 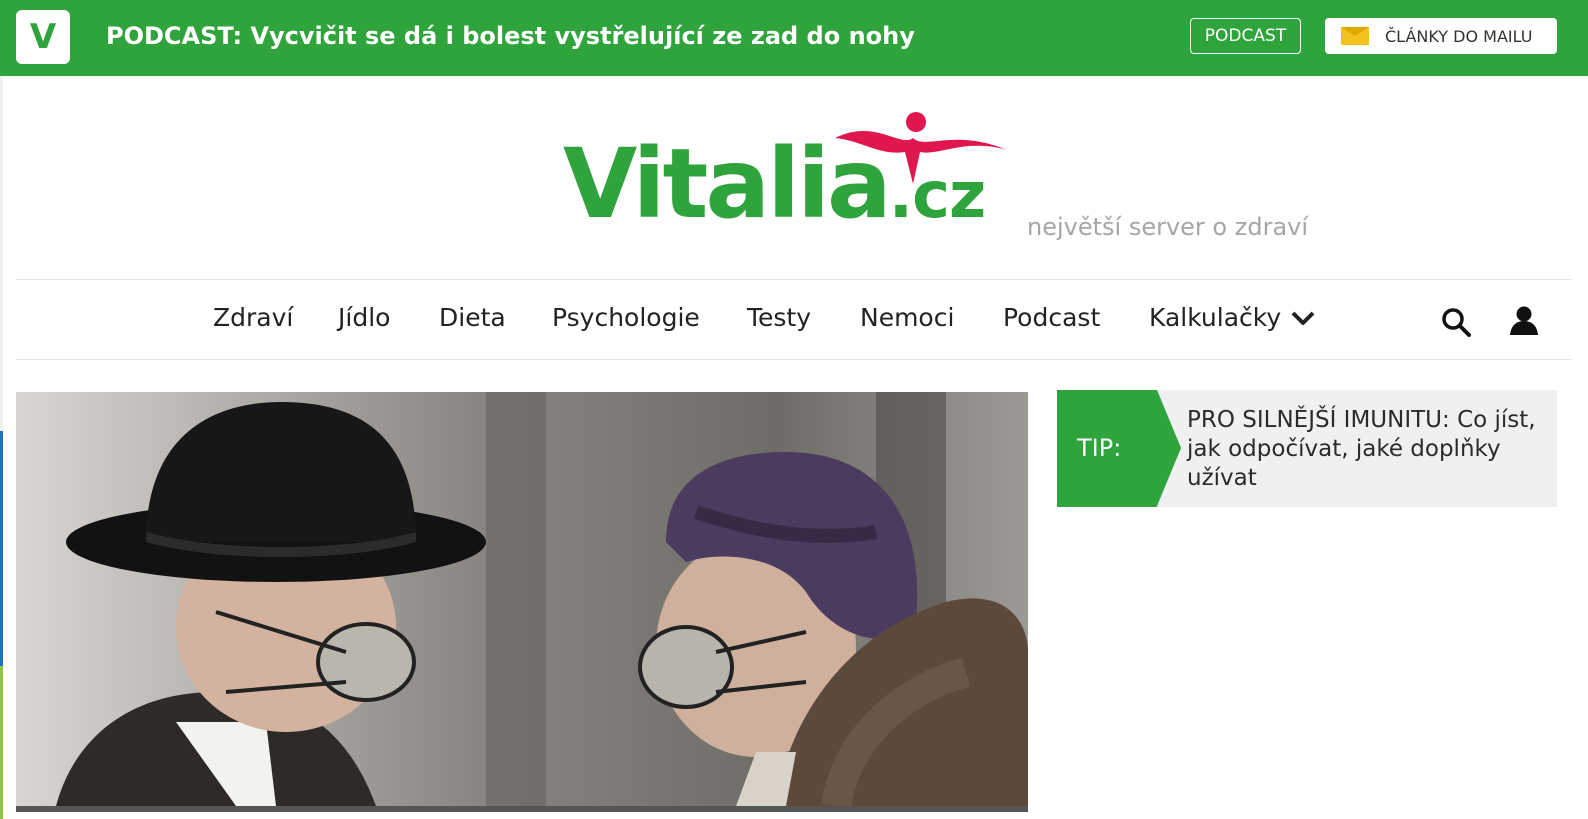 What do you see at coordinates (1099, 448) in the screenshot?
I see `tip-label: TIP:` at bounding box center [1099, 448].